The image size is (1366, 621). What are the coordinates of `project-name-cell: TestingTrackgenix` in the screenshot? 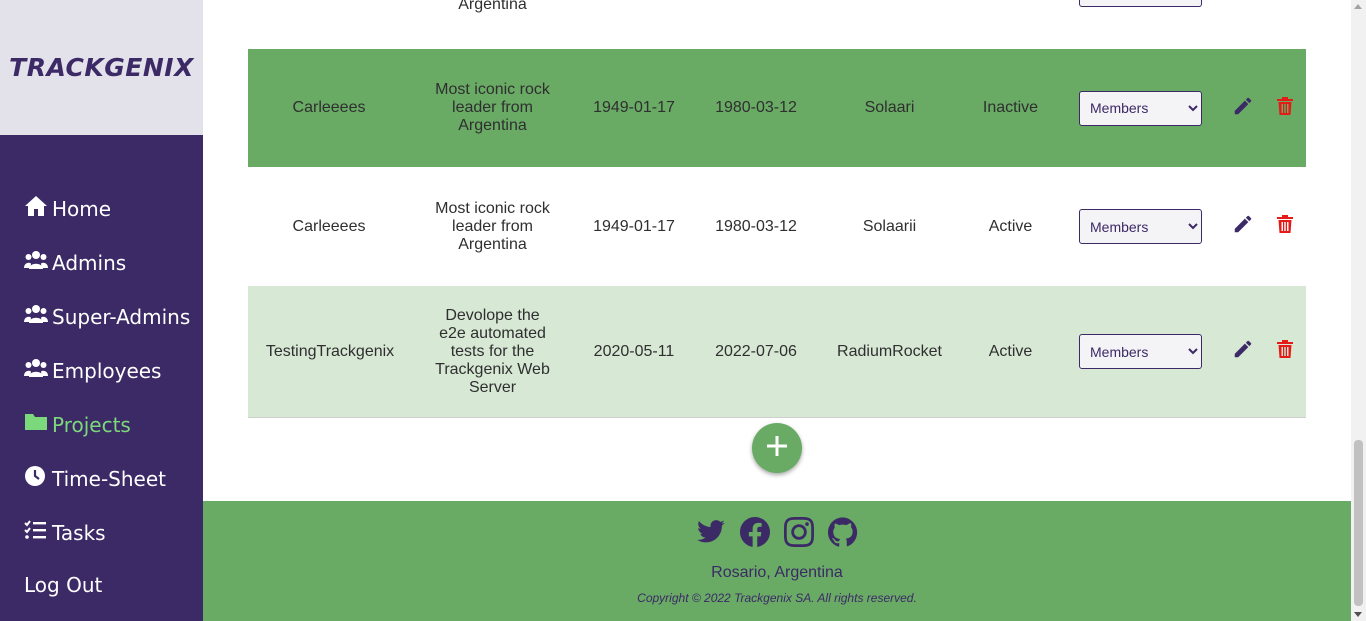 It's located at (330, 351).